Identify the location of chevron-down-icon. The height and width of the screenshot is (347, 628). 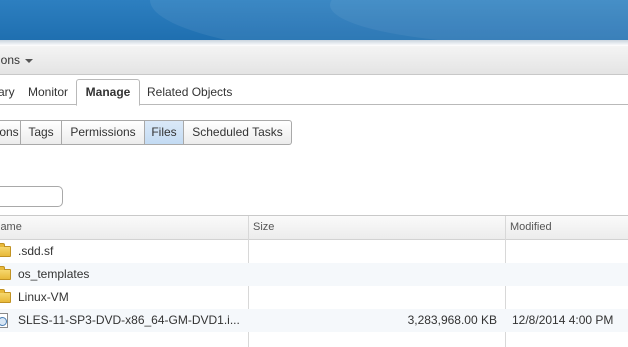
(29, 60).